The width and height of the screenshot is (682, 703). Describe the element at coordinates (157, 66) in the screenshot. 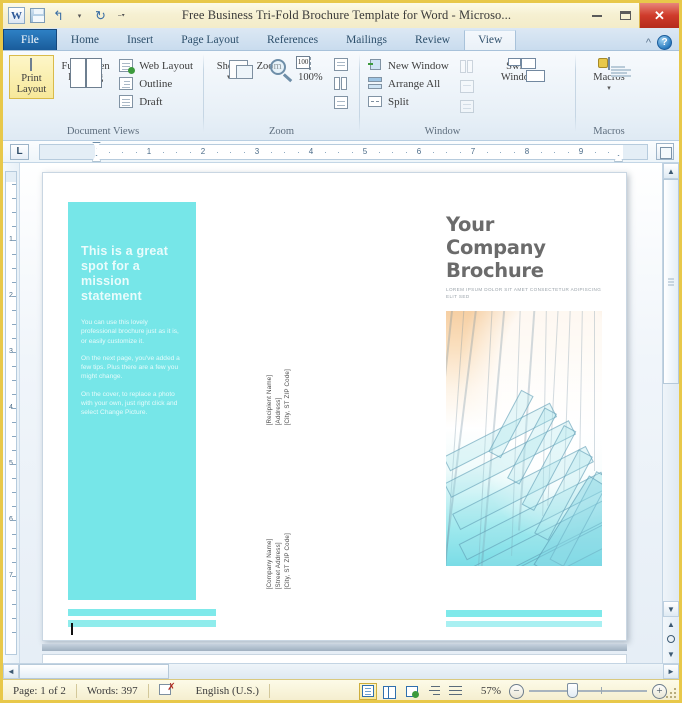

I see `web-layout-button: Web Layout` at that location.